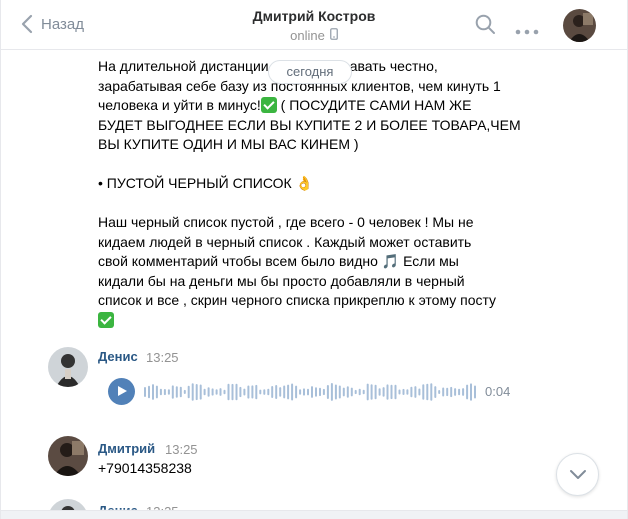  Describe the element at coordinates (310, 72) in the screenshot. I see `date-divider: сегодня` at that location.